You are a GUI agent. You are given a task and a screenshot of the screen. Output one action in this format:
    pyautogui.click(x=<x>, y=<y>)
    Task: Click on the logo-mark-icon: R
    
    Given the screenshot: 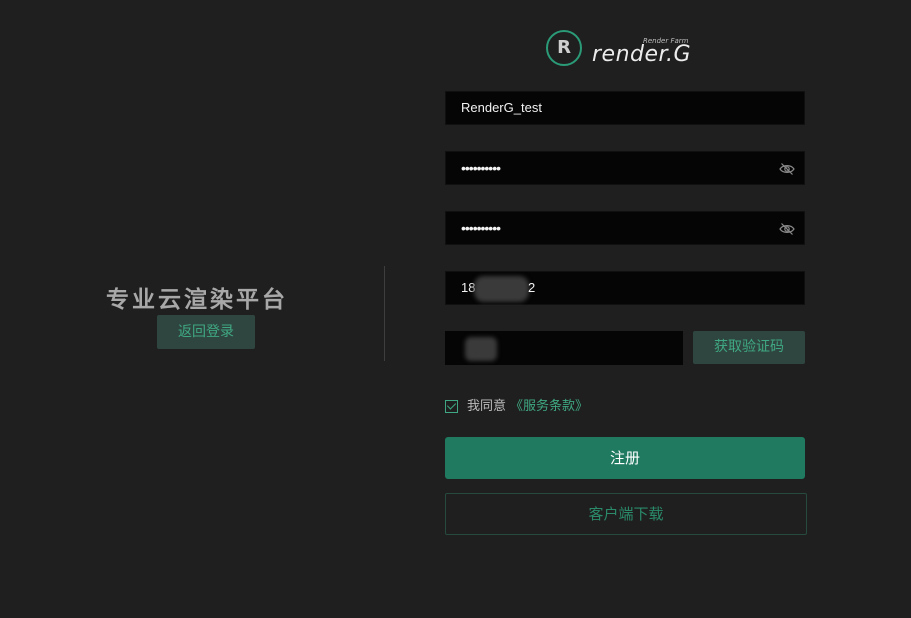 What is the action you would take?
    pyautogui.click(x=564, y=48)
    